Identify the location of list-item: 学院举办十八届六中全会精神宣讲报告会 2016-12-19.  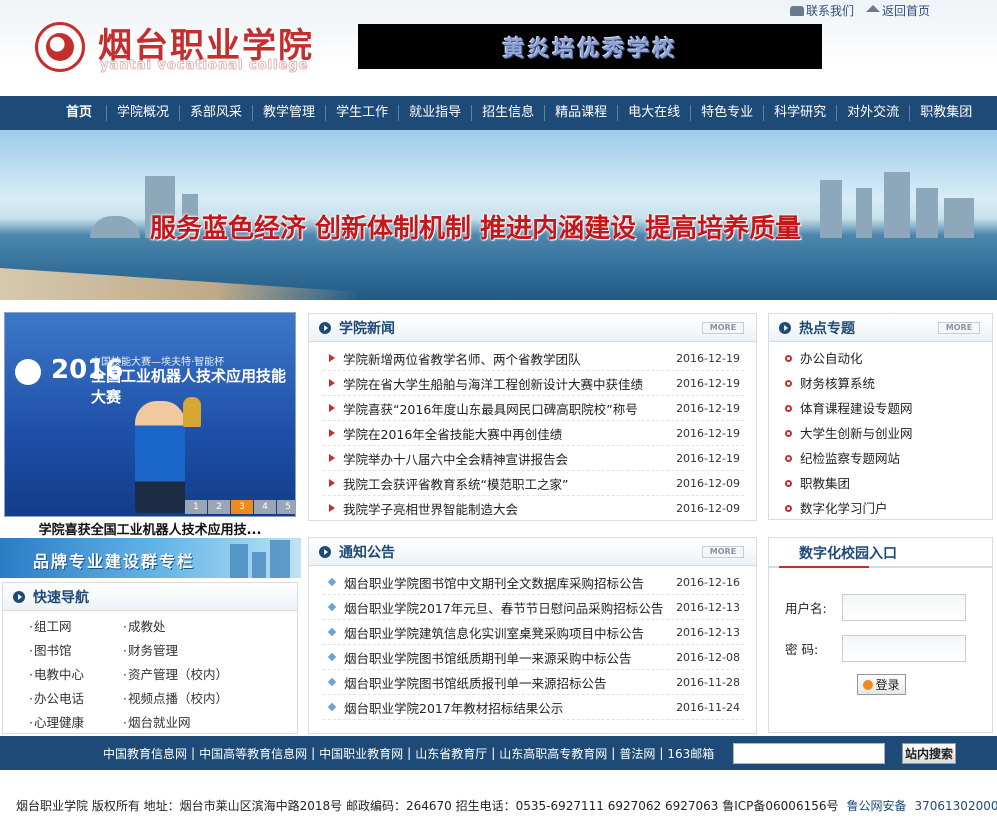
(533, 458).